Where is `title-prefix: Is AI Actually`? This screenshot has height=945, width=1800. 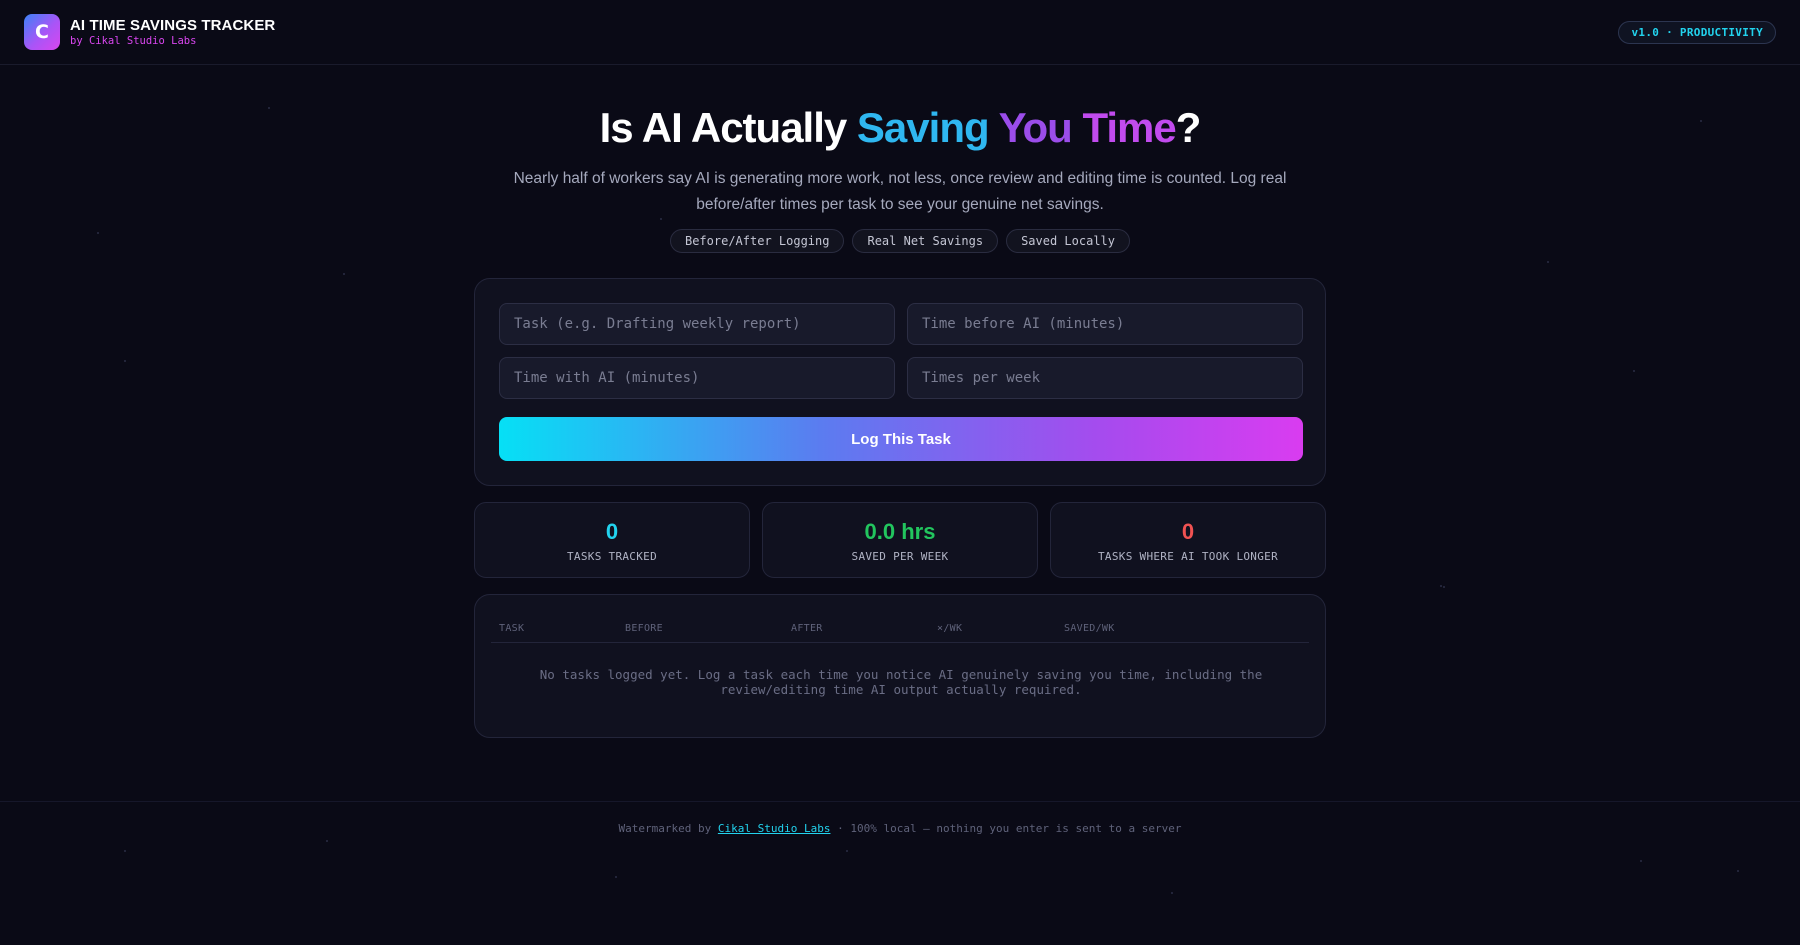
title-prefix: Is AI Actually is located at coordinates (728, 127).